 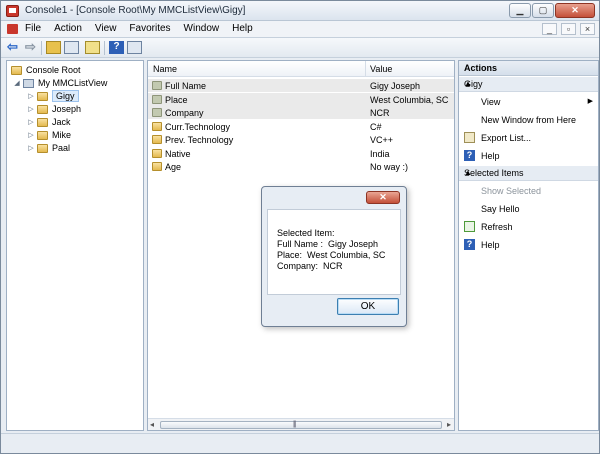 What do you see at coordinates (65, 96) in the screenshot?
I see `tree-node-label: Gigy` at bounding box center [65, 96].